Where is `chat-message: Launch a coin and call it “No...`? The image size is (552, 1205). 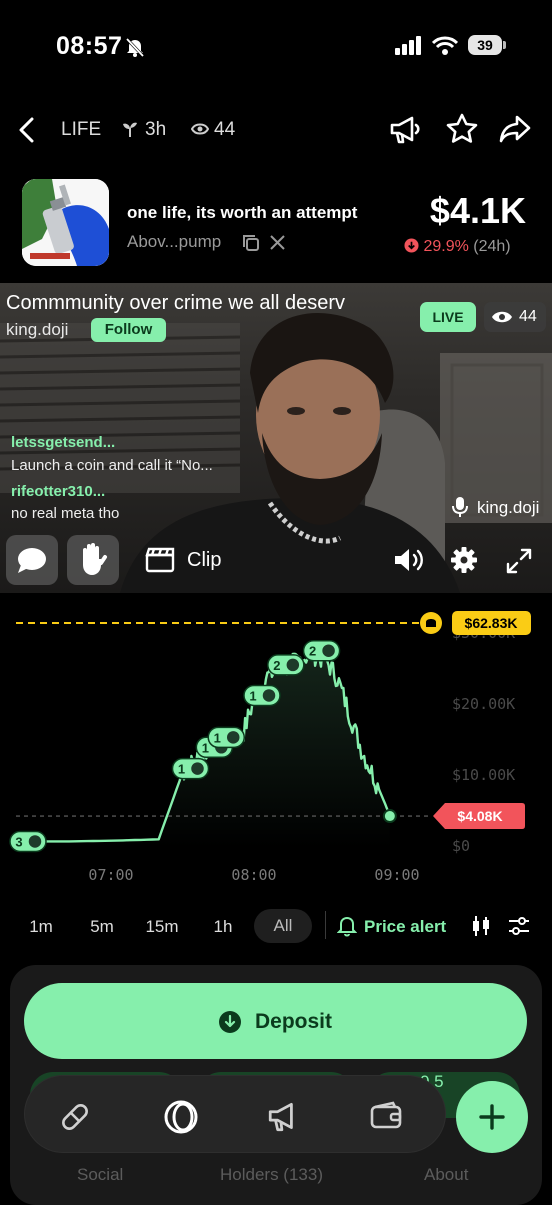 chat-message: Launch a coin and call it “No... is located at coordinates (112, 465).